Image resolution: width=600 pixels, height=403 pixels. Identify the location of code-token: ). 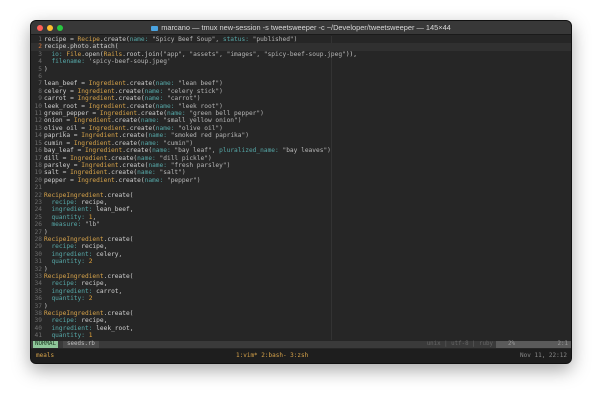
(46, 69).